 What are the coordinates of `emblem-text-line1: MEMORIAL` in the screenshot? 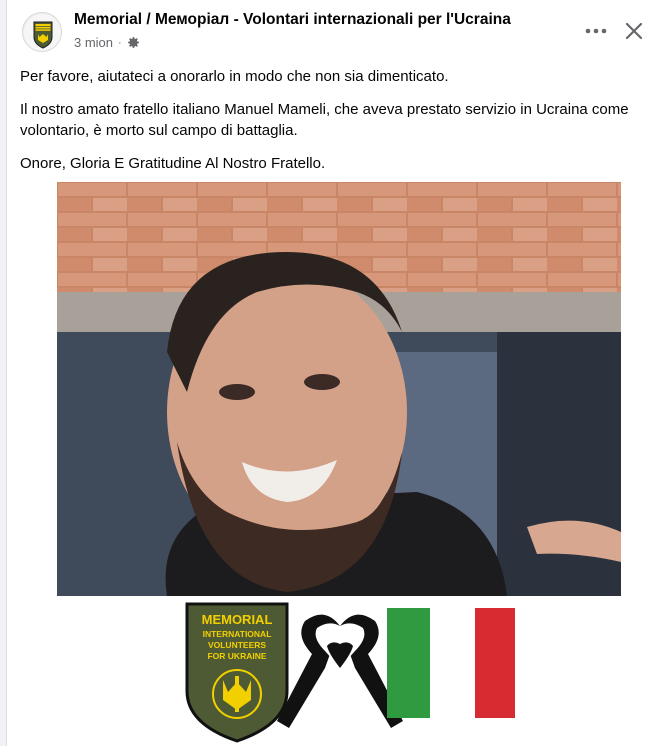 It's located at (237, 619).